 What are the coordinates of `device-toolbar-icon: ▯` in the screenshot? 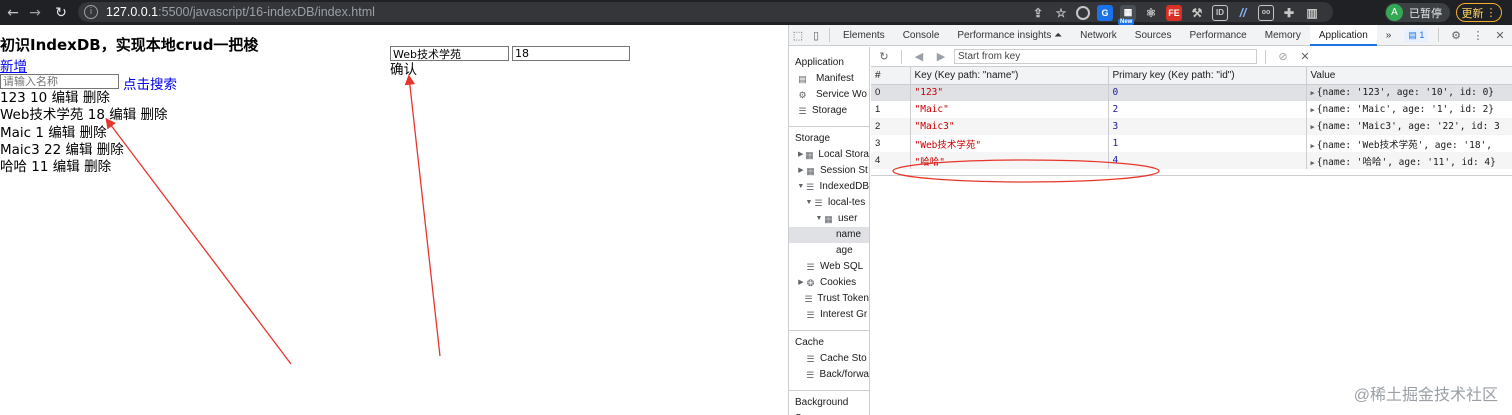 It's located at (816, 35).